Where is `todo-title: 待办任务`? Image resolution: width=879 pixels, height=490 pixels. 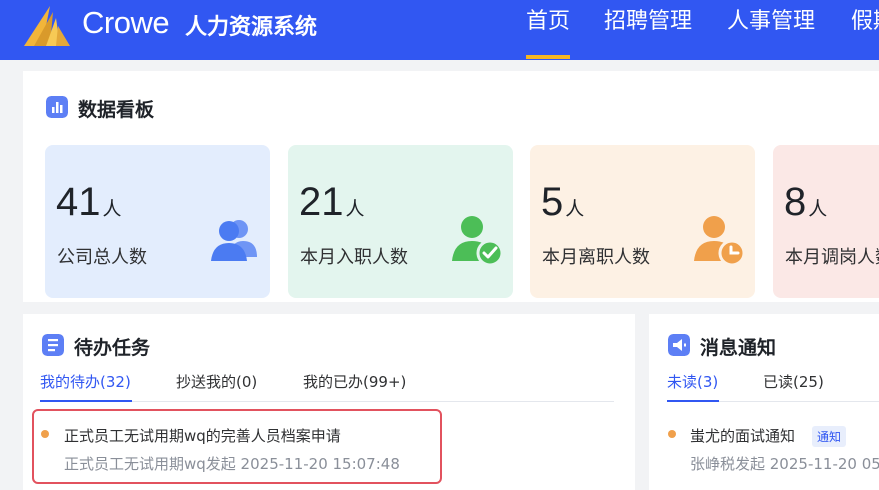 todo-title: 待办任务 is located at coordinates (112, 348).